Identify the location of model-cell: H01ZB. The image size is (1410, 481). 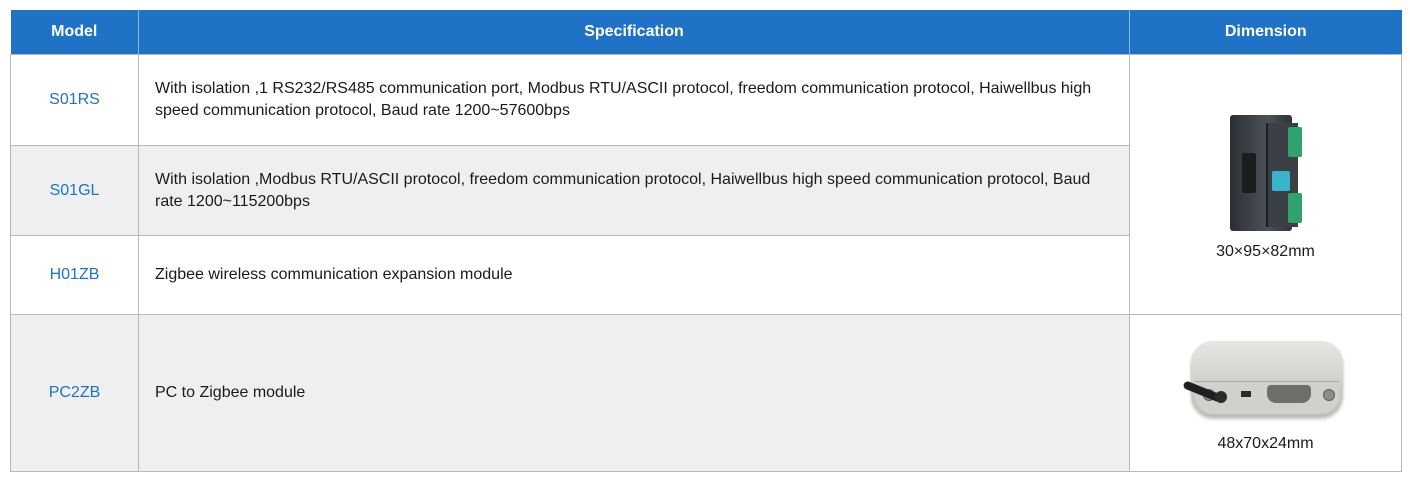
(74, 275).